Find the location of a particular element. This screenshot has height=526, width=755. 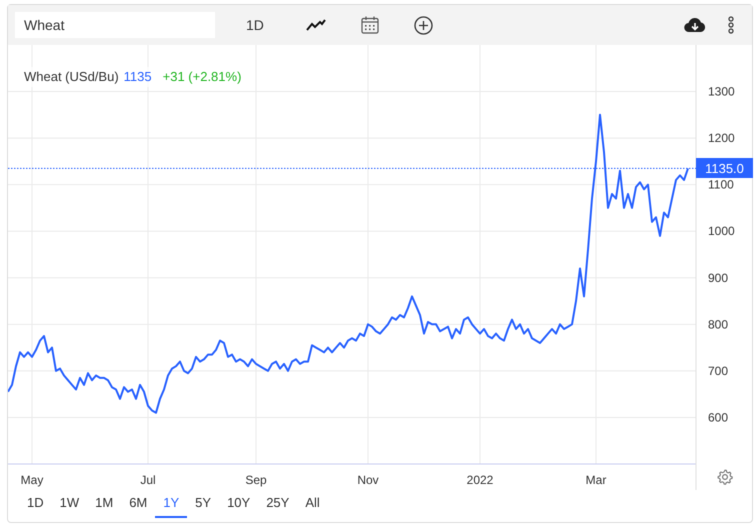

range-tab: 25Y is located at coordinates (278, 504).